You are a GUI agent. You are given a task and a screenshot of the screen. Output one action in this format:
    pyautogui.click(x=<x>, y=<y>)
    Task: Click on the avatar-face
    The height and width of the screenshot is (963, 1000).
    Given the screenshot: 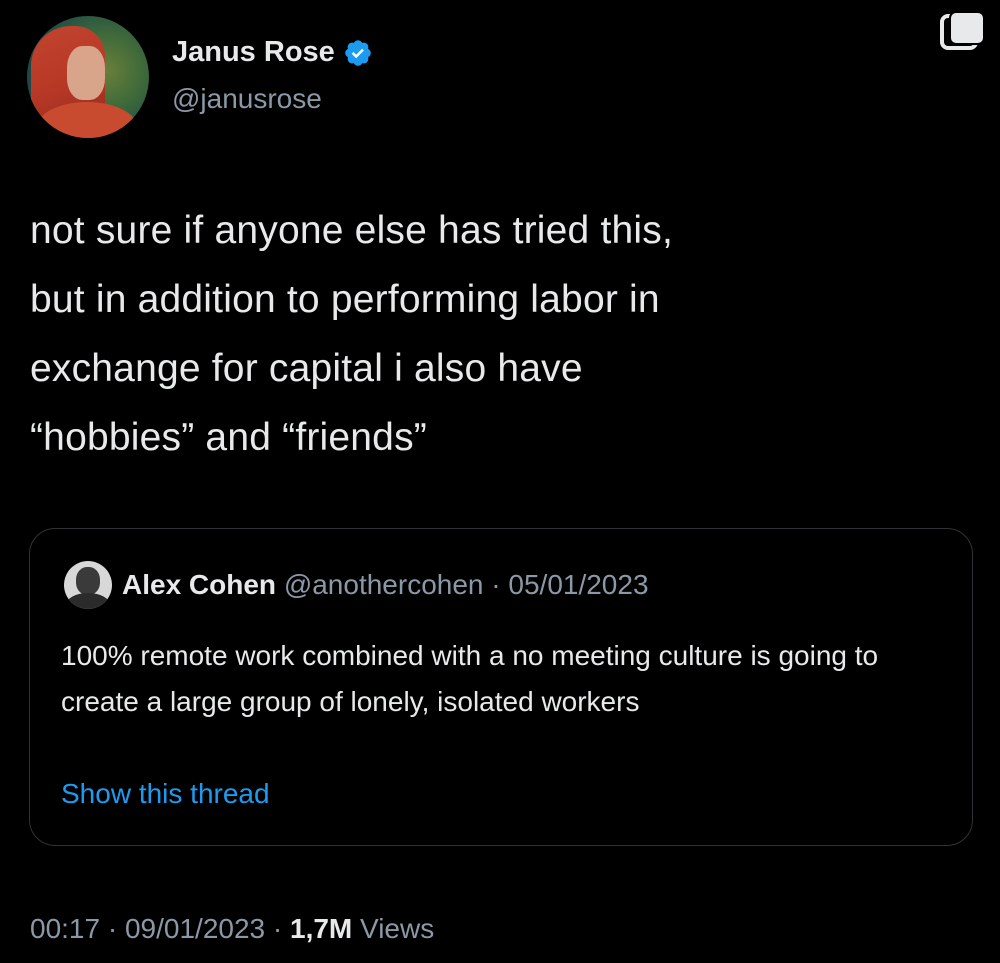 What is the action you would take?
    pyautogui.click(x=86, y=73)
    